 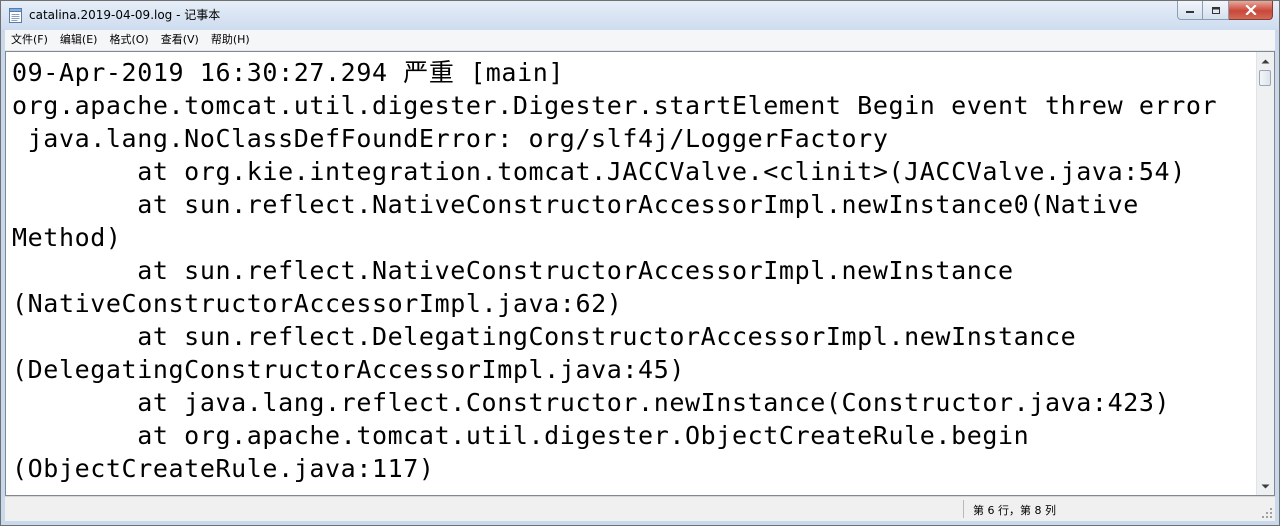 What do you see at coordinates (1014, 510) in the screenshot?
I see `cursor-position: 第 6 行，第 8 列` at bounding box center [1014, 510].